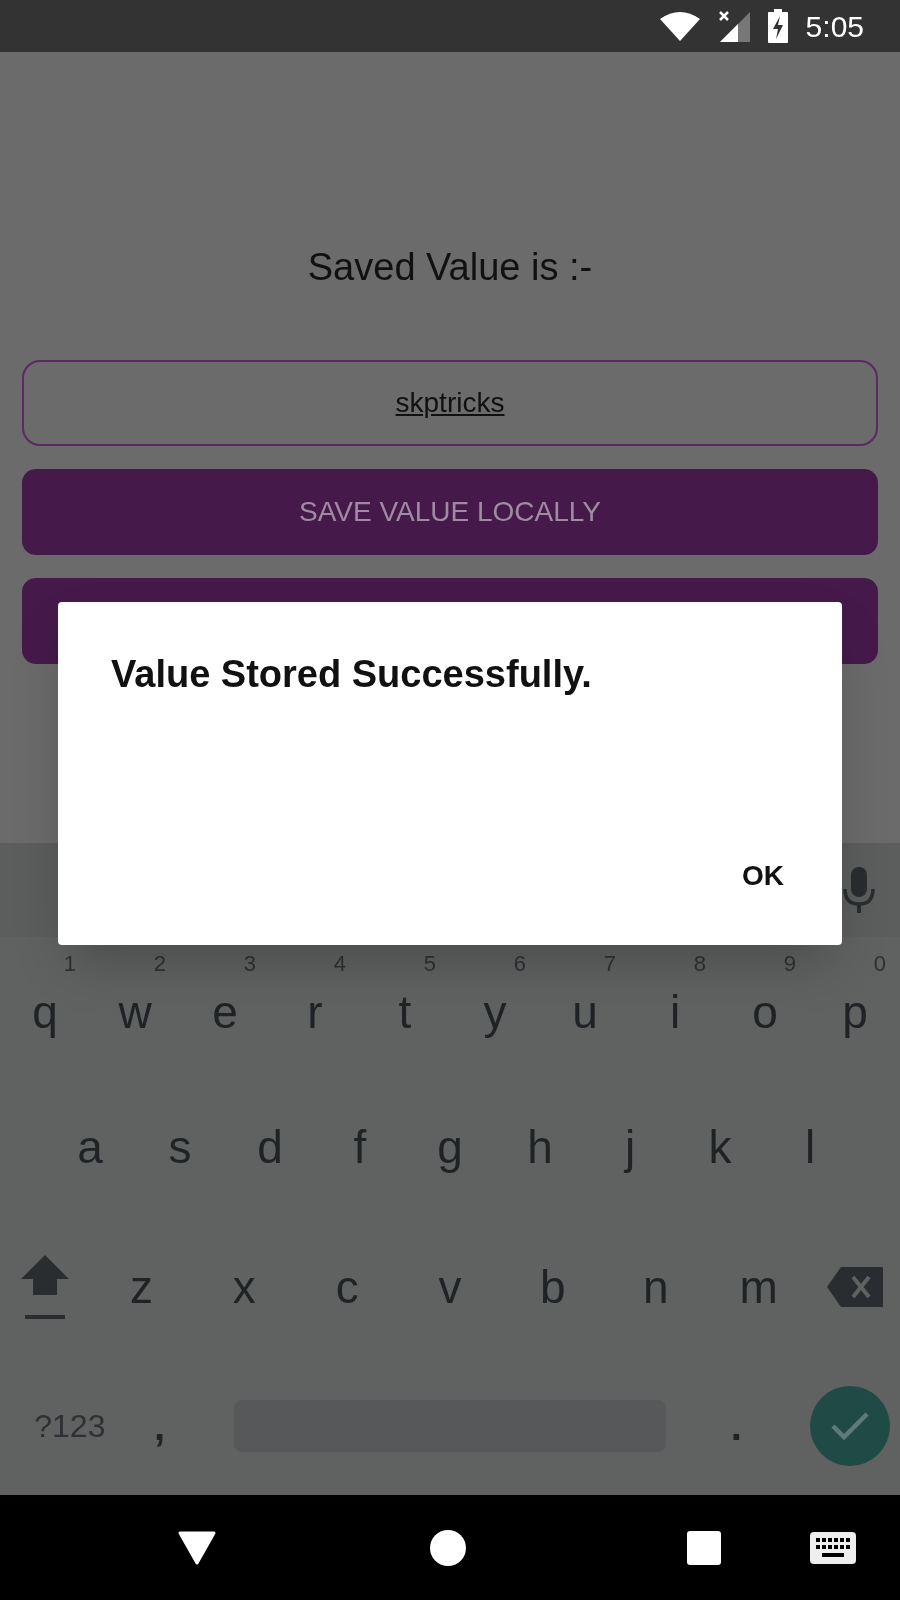 The height and width of the screenshot is (1600, 900). Describe the element at coordinates (244, 1287) in the screenshot. I see `keyboard-key: x` at that location.